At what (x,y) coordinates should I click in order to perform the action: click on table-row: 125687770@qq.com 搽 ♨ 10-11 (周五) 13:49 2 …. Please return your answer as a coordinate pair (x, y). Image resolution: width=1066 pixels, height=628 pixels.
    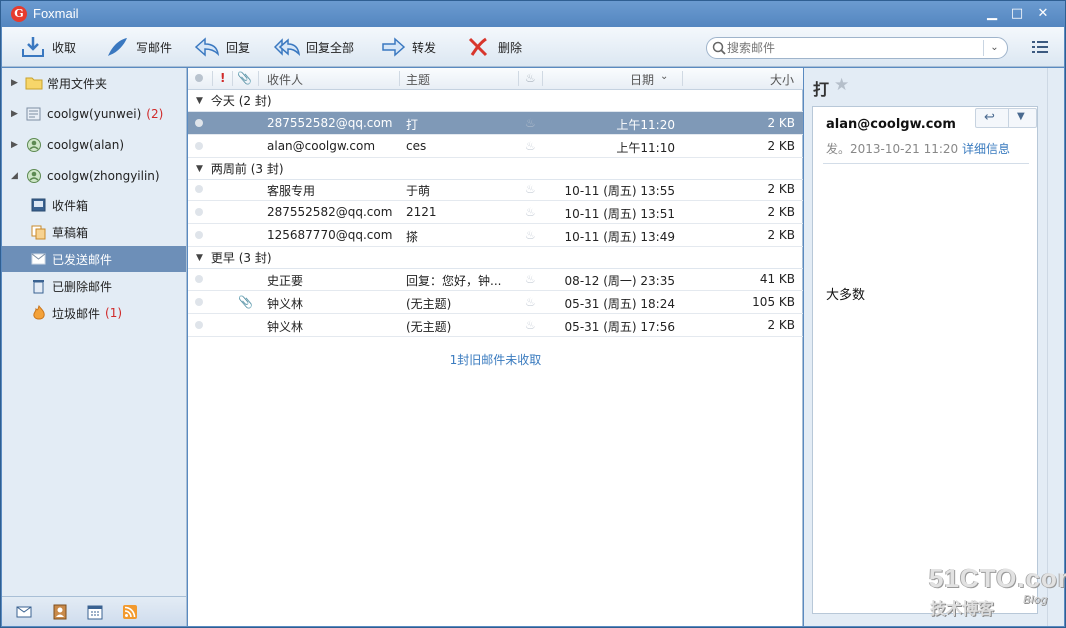
    Looking at the image, I should click on (495, 235).